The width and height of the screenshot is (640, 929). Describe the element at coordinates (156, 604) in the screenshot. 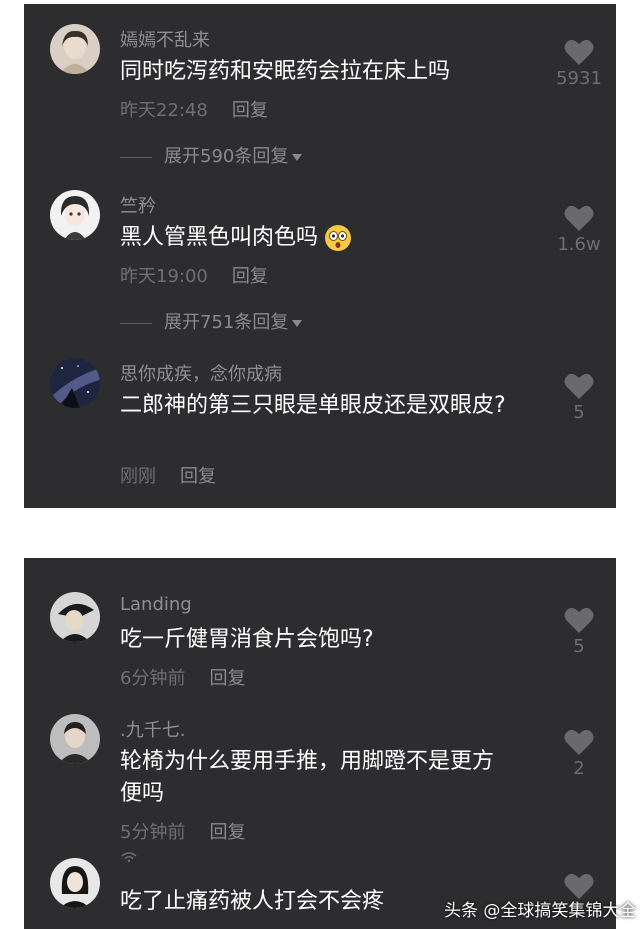

I see `comment-username: Landing` at that location.